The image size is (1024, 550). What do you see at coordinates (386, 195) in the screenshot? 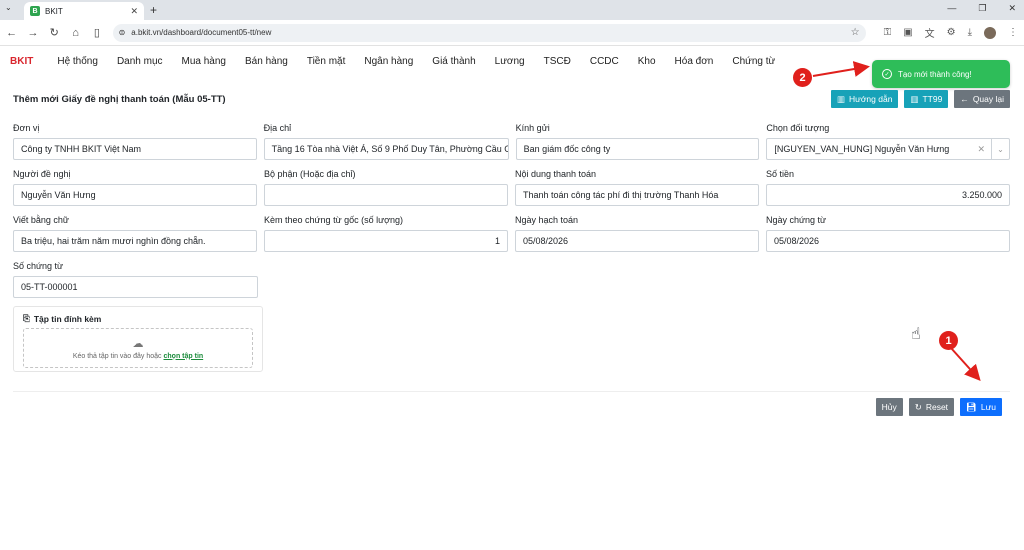
I see `input-bo-phan` at bounding box center [386, 195].